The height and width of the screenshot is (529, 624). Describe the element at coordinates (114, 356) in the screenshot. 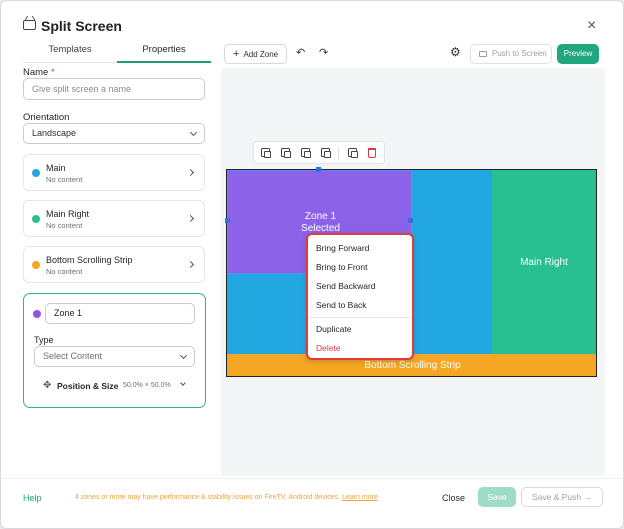

I see `type-select: Select Content` at that location.